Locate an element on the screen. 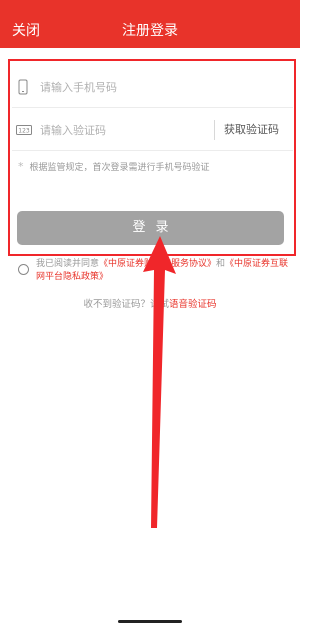 This screenshot has height=627, width=320. home-indicator is located at coordinates (150, 621).